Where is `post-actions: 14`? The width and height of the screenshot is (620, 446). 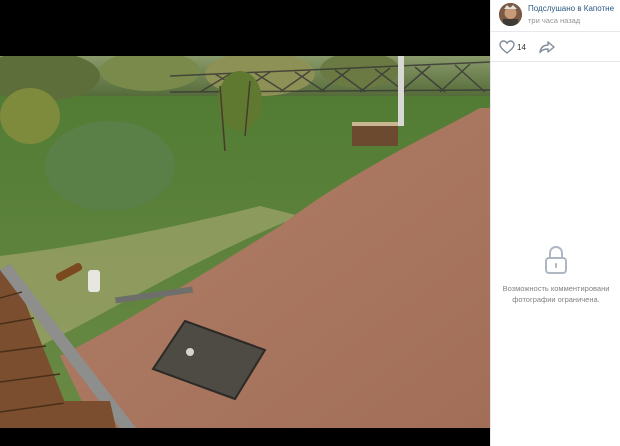
post-actions: 14 is located at coordinates (555, 47).